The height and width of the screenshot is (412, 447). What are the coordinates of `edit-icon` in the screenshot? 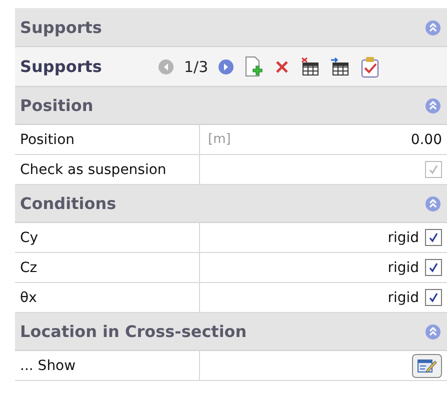 It's located at (427, 366).